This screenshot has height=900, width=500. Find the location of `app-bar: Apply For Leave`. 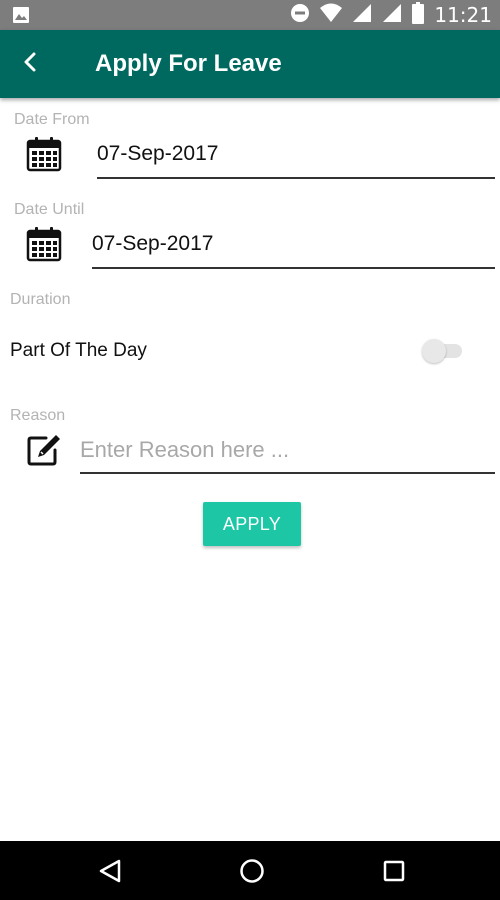

app-bar: Apply For Leave is located at coordinates (250, 64).